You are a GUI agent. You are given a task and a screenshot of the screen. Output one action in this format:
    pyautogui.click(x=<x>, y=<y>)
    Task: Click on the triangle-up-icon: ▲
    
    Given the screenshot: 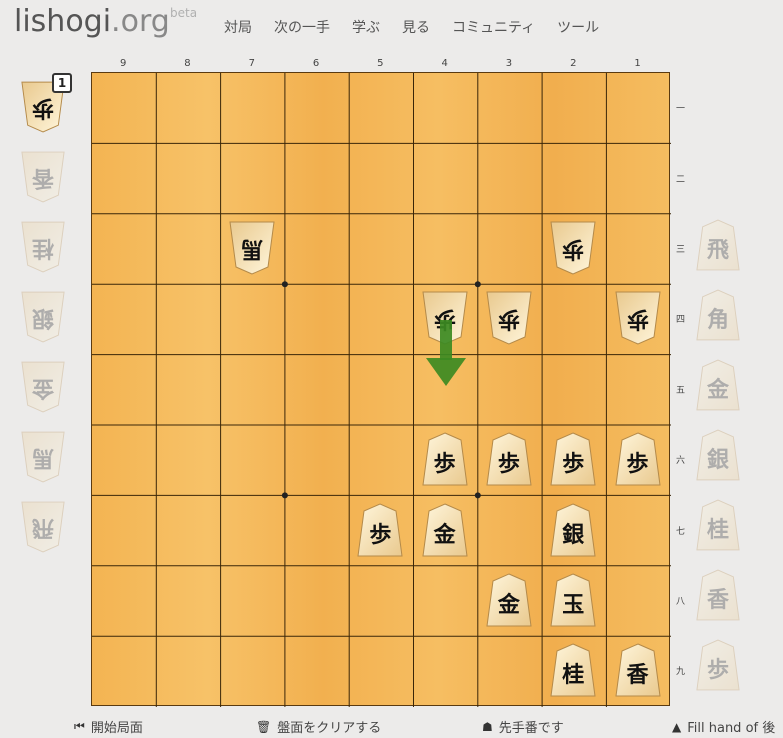 What is the action you would take?
    pyautogui.click(x=677, y=726)
    